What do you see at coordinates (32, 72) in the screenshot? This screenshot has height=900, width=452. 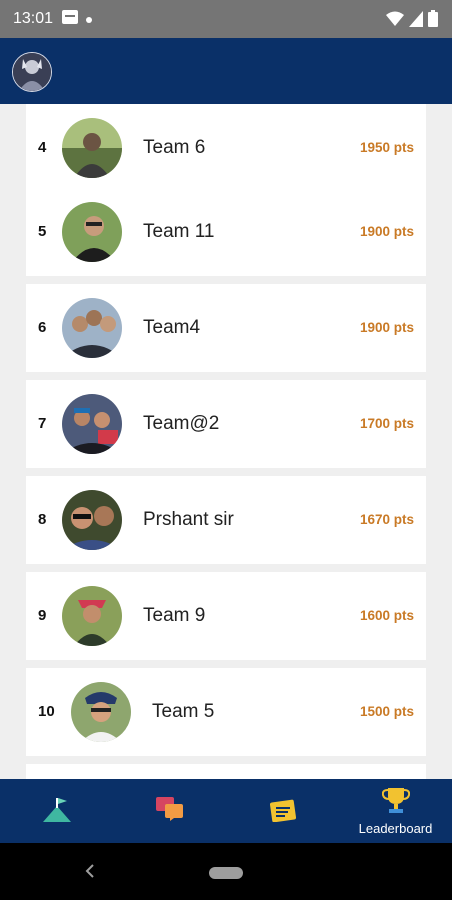 I see `profile-avatar` at bounding box center [32, 72].